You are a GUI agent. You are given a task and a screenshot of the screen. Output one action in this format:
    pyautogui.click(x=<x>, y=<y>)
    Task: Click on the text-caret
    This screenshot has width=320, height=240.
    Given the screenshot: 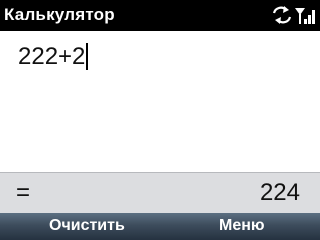 What is the action you would take?
    pyautogui.click(x=87, y=56)
    